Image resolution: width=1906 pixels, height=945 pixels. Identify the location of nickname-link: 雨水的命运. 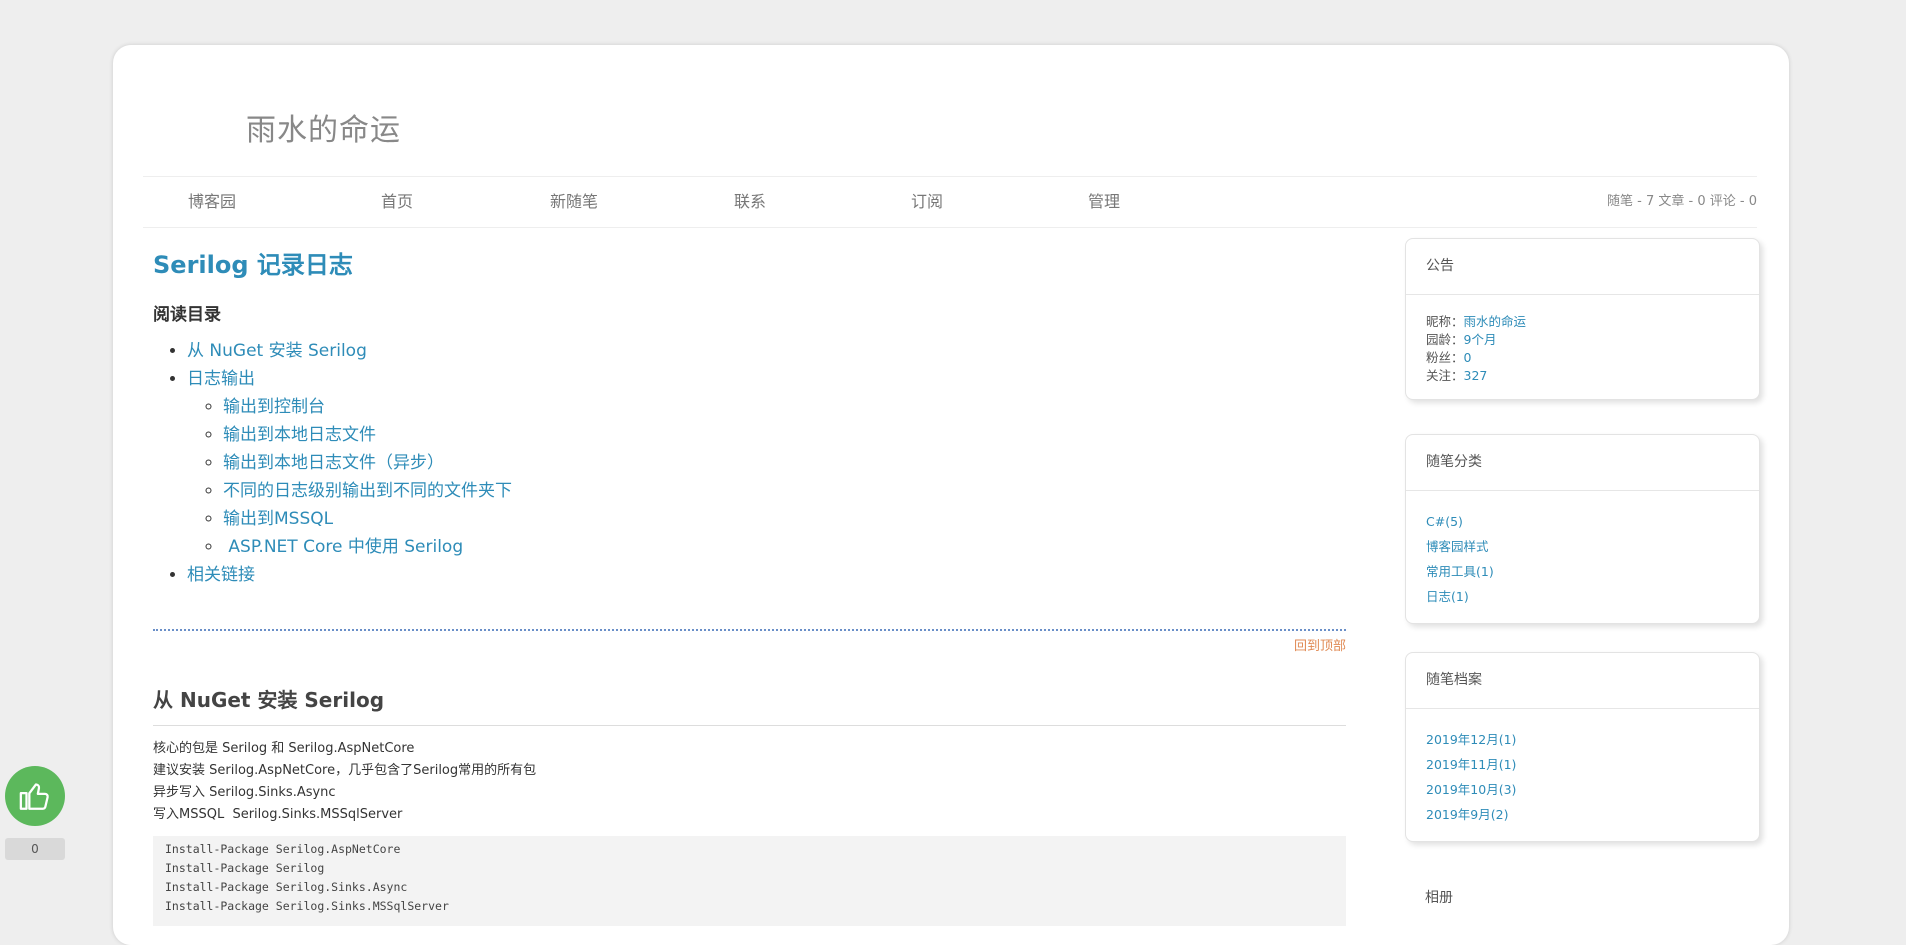
(1495, 321).